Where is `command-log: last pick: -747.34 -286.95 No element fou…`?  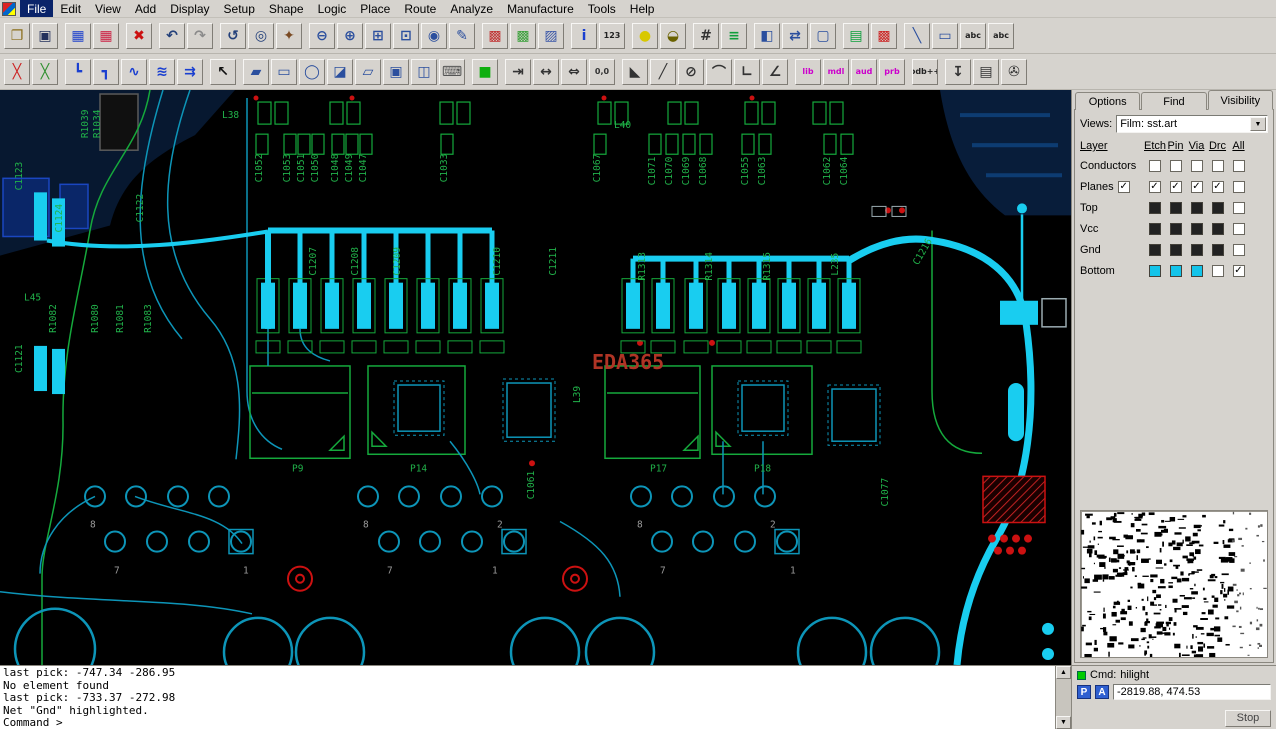 command-log: last pick: -747.34 -286.95 No element fou… is located at coordinates (528, 697).